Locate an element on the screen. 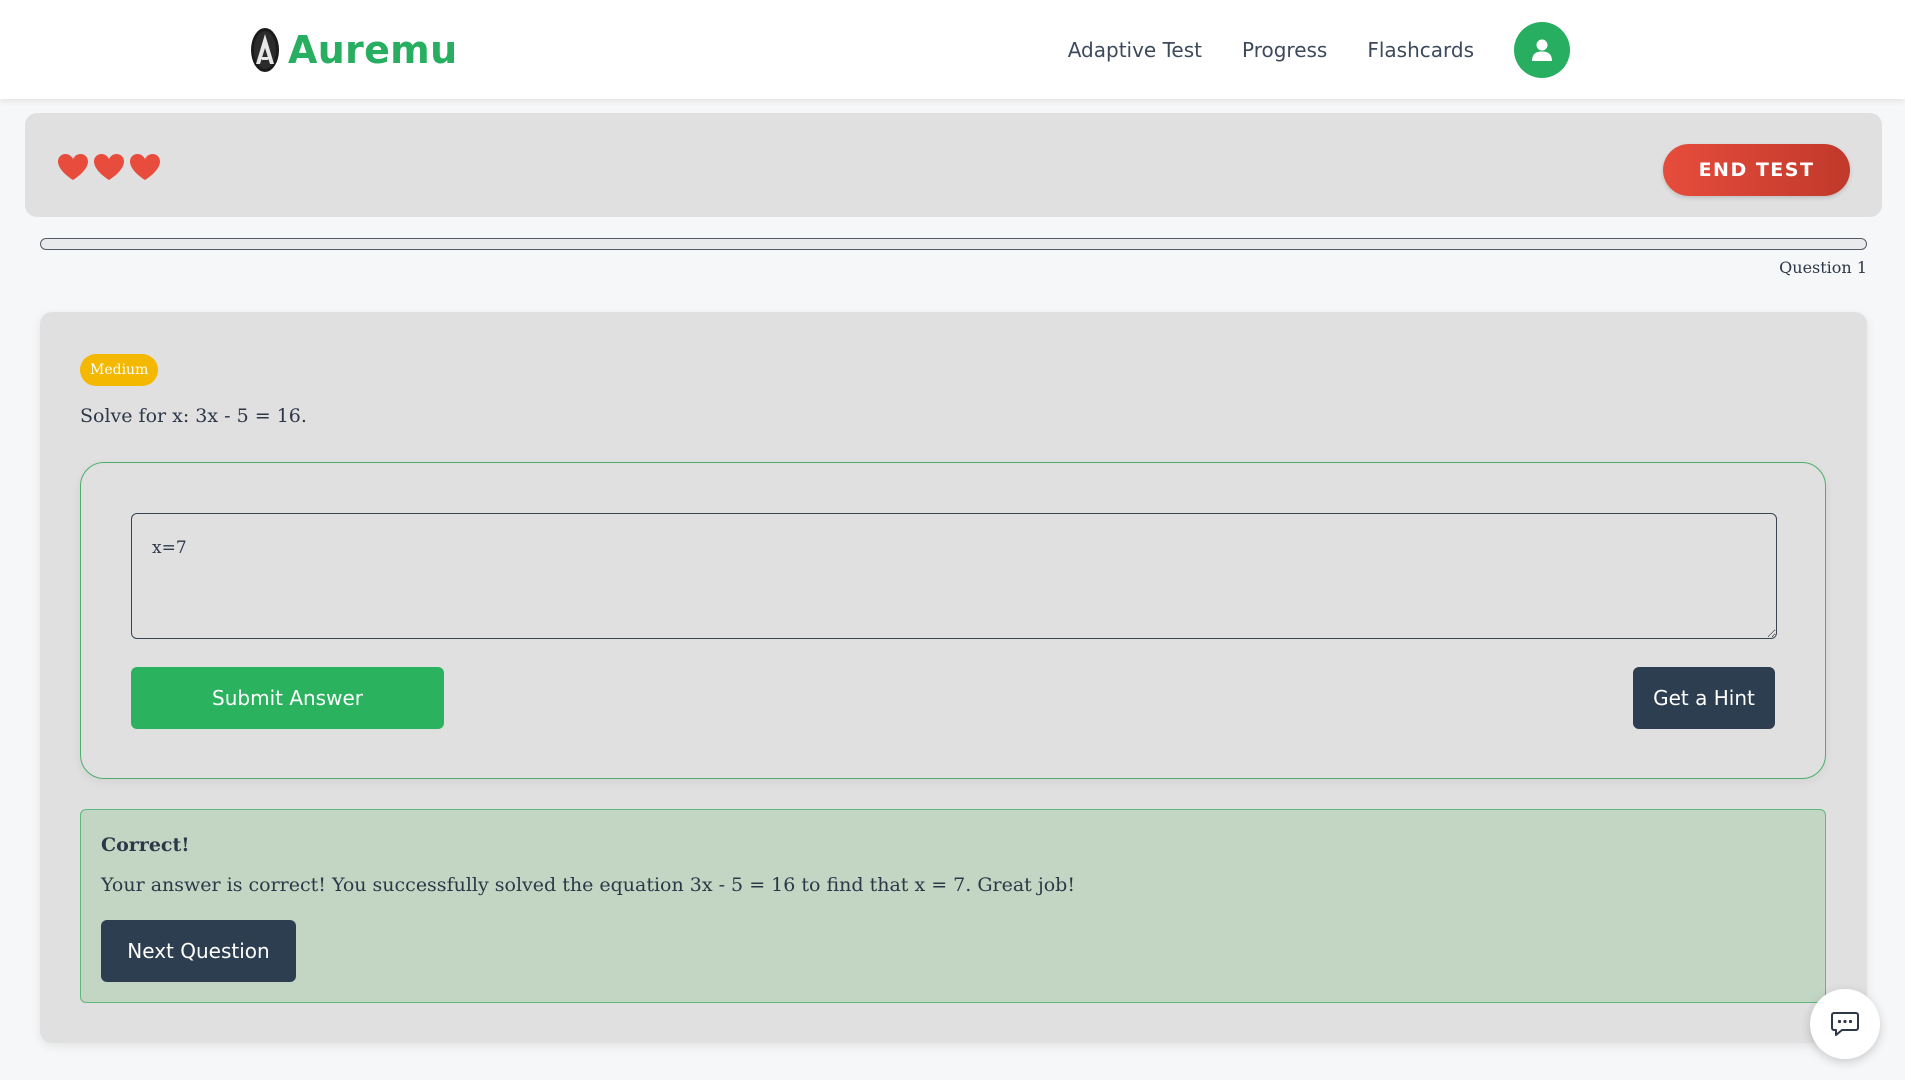 Image resolution: width=1905 pixels, height=1080 pixels. chat-icon is located at coordinates (1845, 1024).